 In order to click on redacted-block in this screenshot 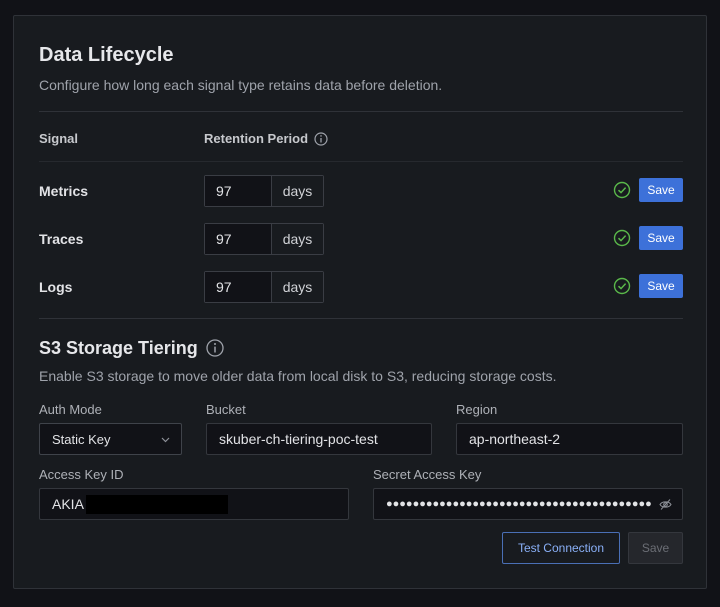, I will do `click(156, 504)`.